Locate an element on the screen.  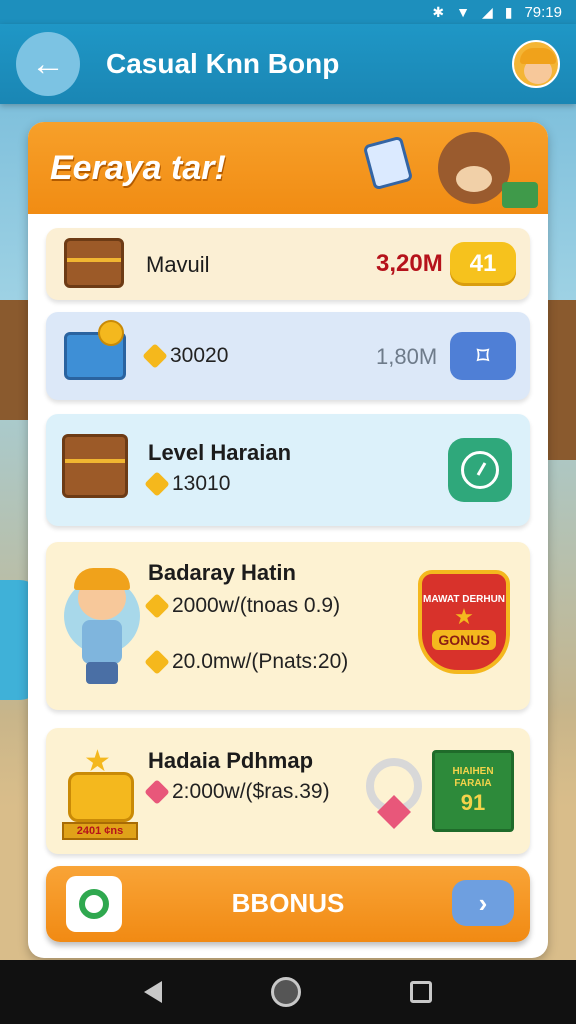
row-amount: 3,20M is located at coordinates (409, 263).